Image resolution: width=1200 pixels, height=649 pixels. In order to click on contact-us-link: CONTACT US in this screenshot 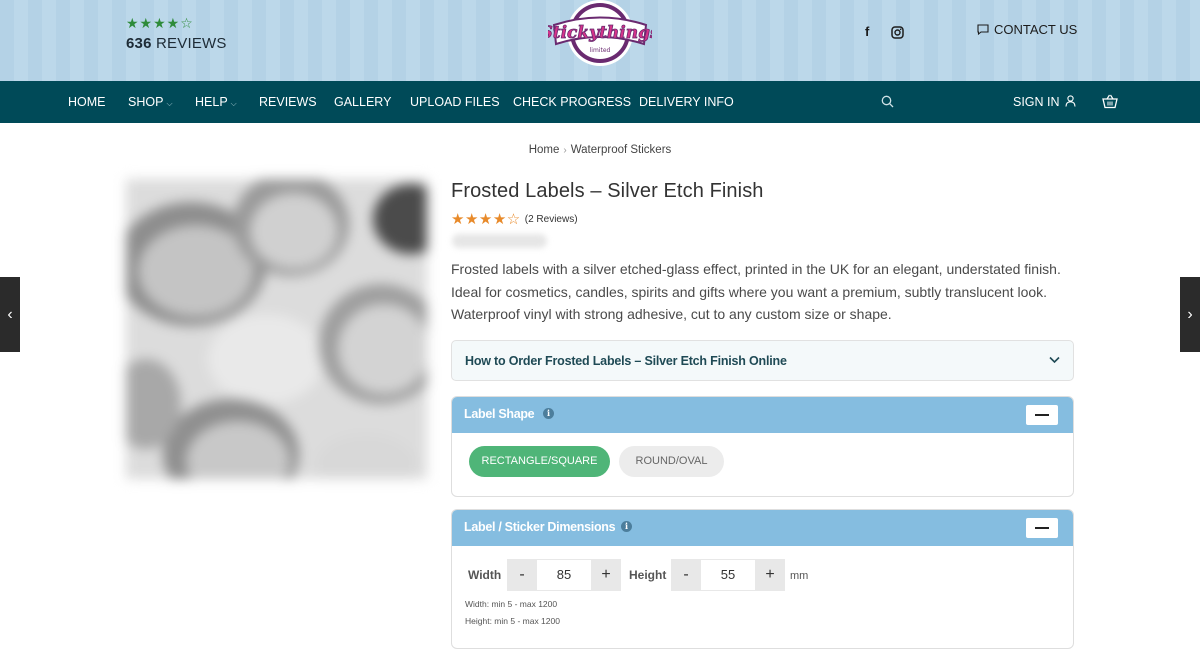, I will do `click(1027, 29)`.